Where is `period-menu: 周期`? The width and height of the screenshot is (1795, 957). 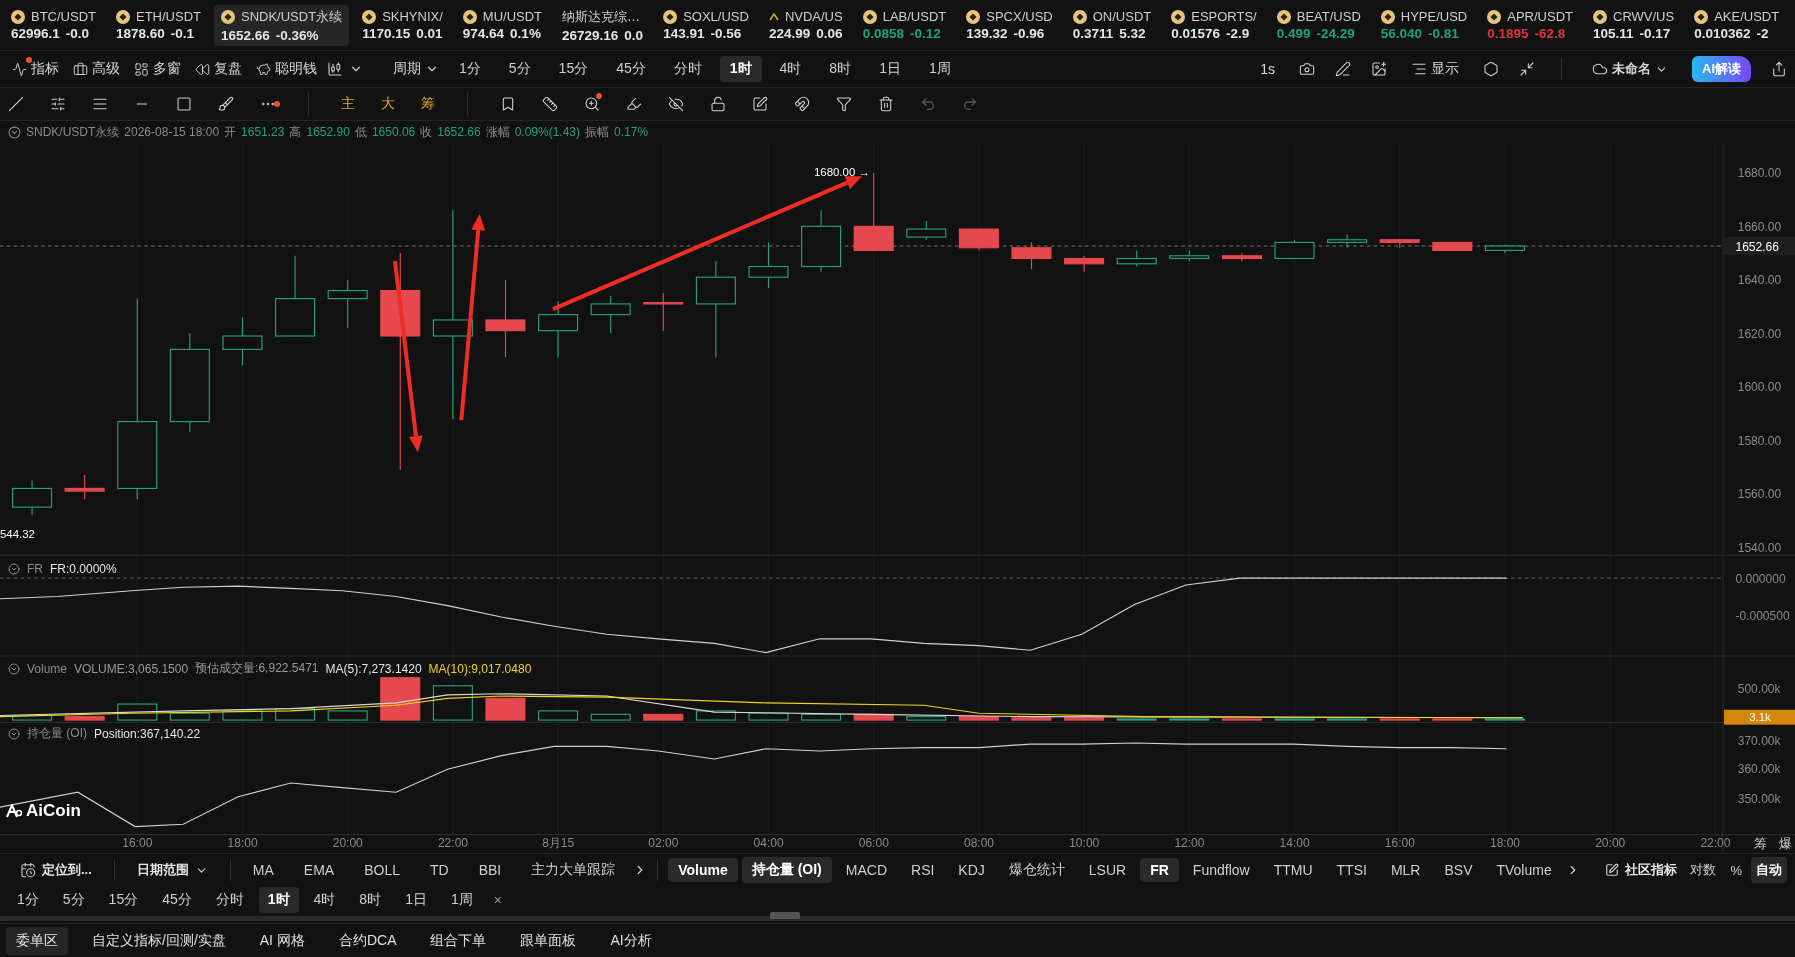 period-menu: 周期 is located at coordinates (416, 69).